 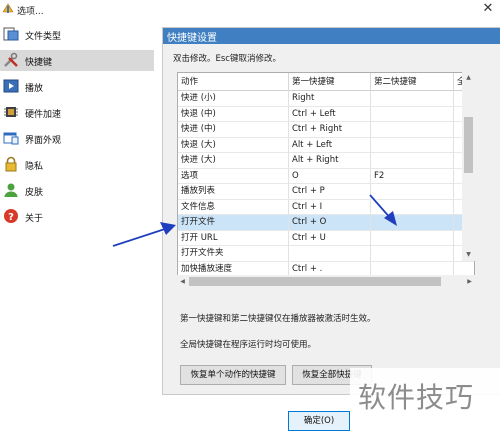 I want to click on action-cell: 快退 (中), so click(x=233, y=114).